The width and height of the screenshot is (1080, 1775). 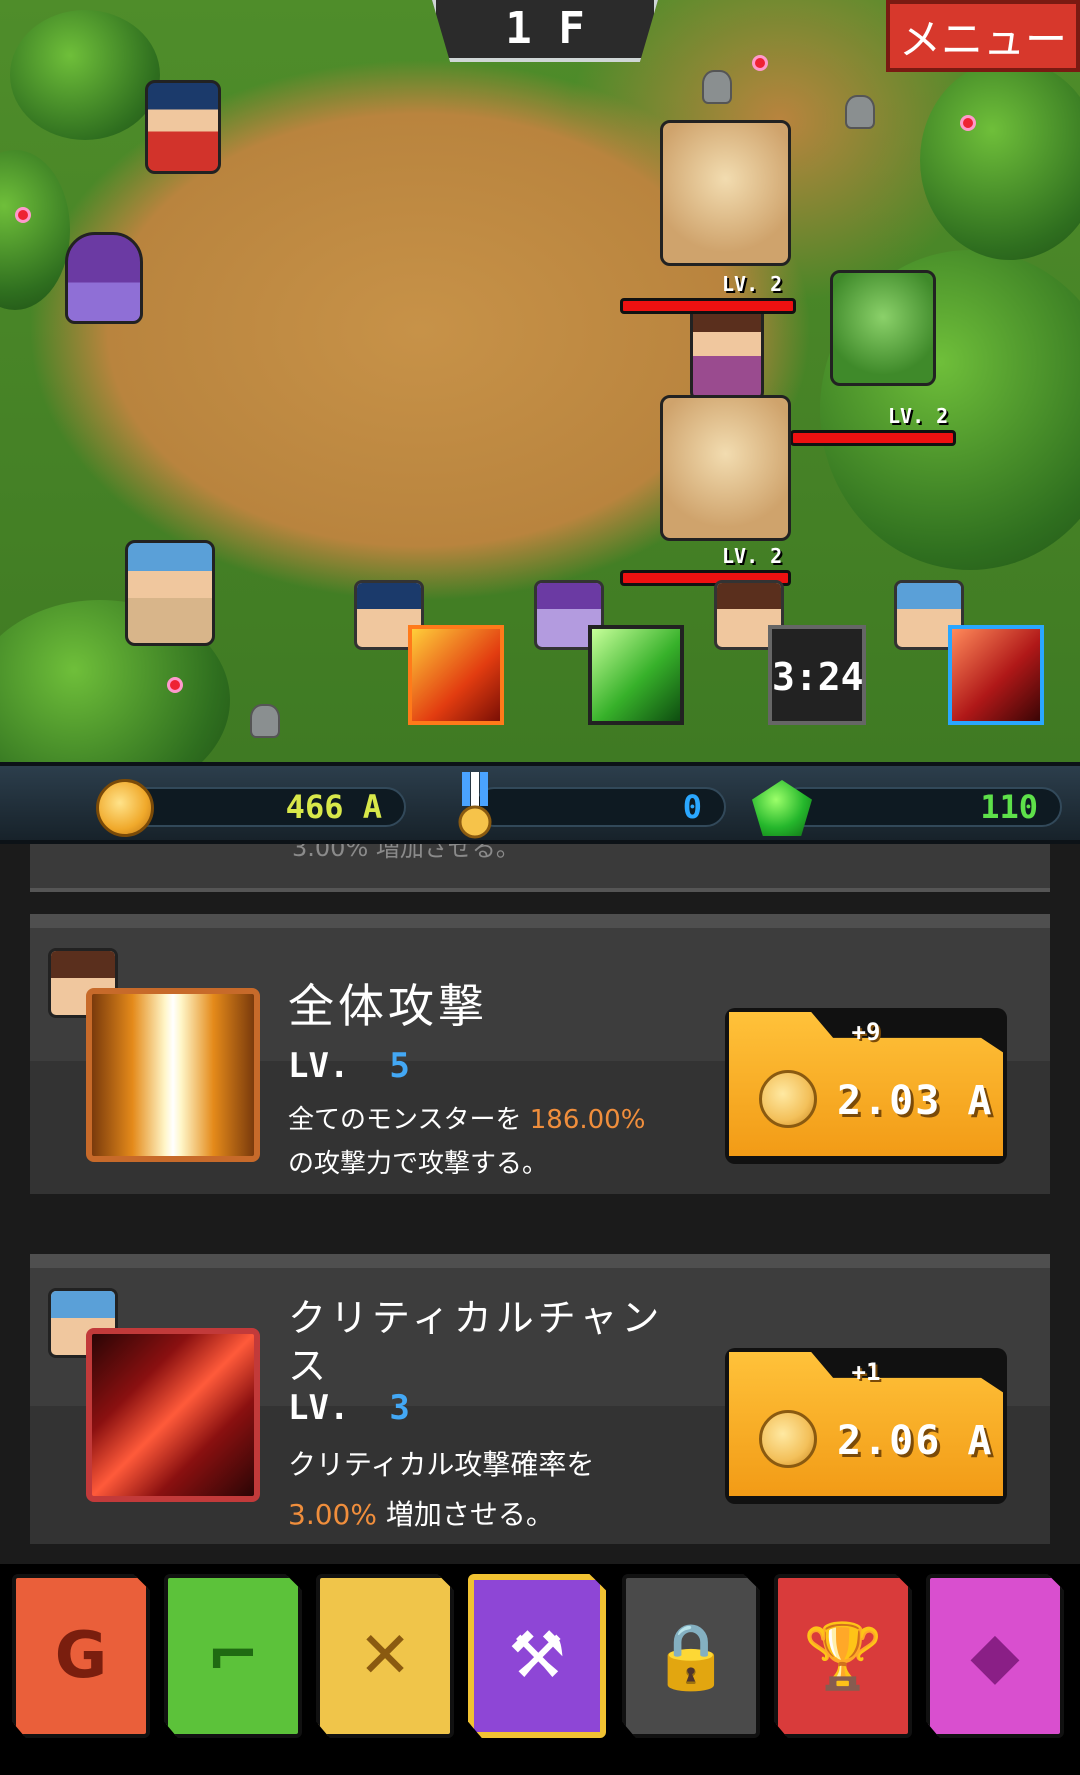 What do you see at coordinates (409, 1120) in the screenshot?
I see `desc-text: 全てのモンスターを` at bounding box center [409, 1120].